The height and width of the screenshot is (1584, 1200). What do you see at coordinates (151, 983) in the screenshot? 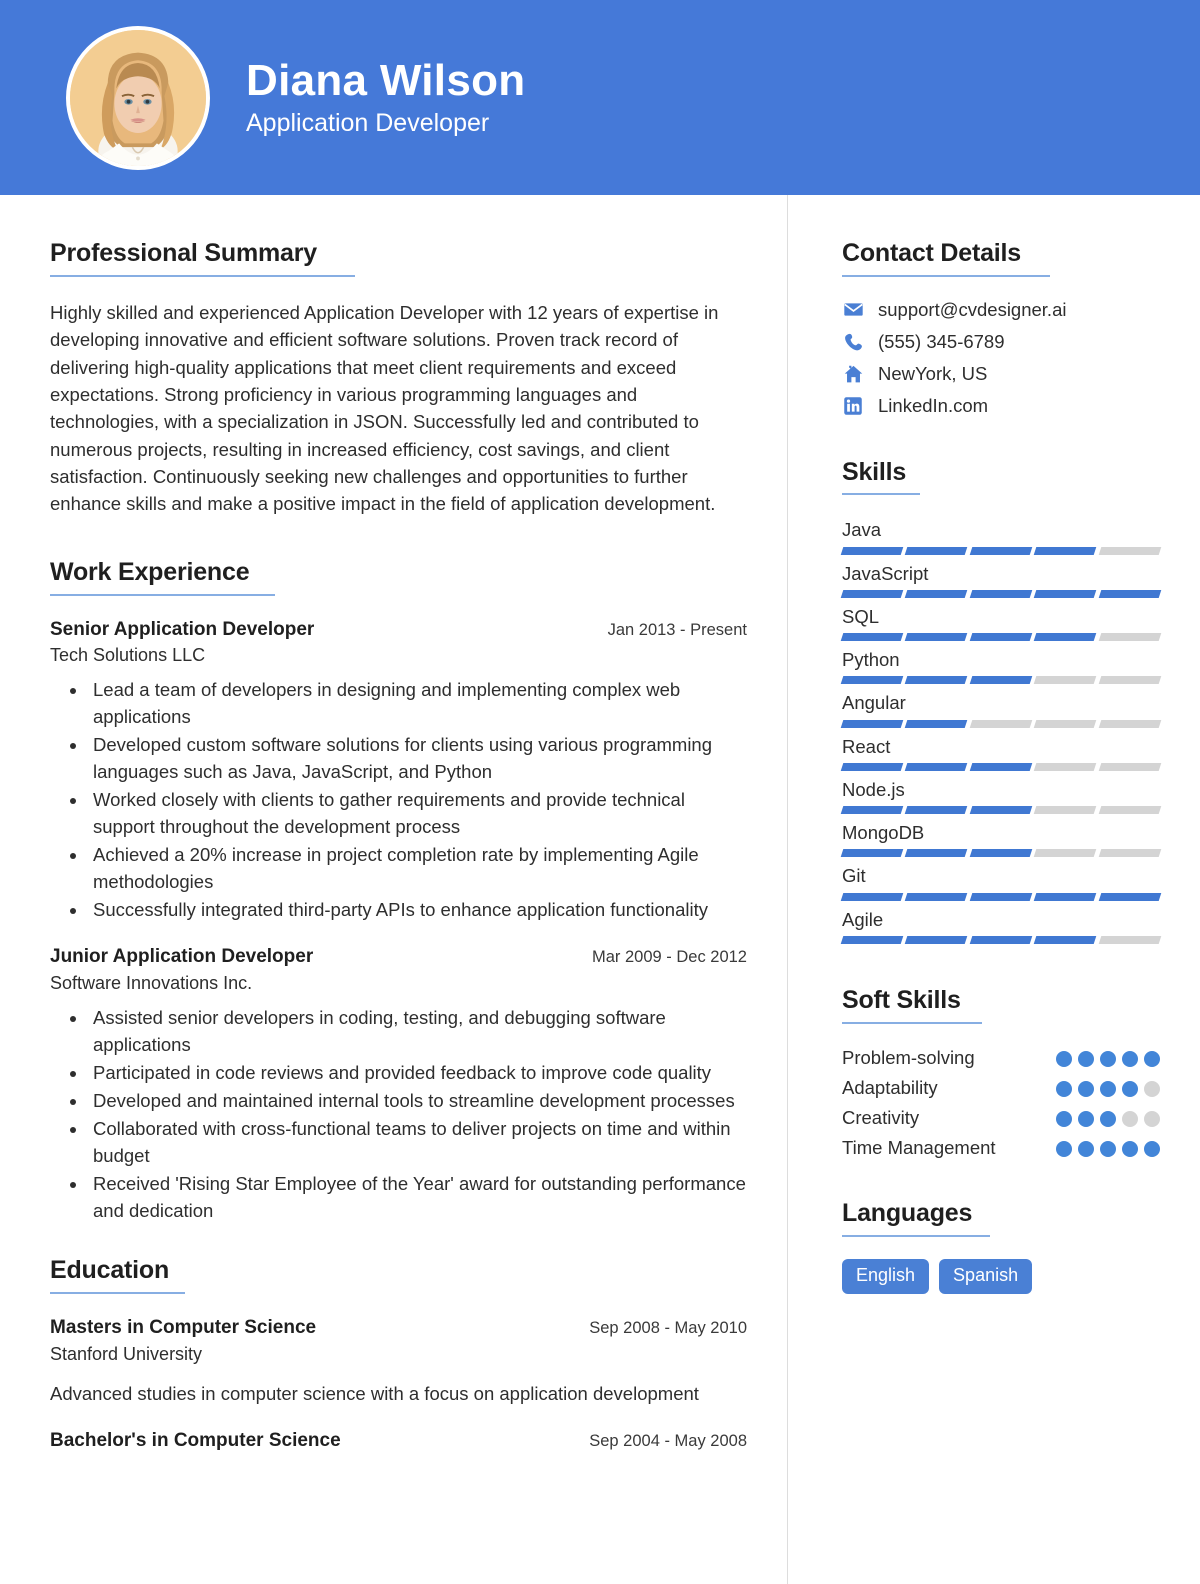
I see `work-entry-company: Software Innovations Inc.` at bounding box center [151, 983].